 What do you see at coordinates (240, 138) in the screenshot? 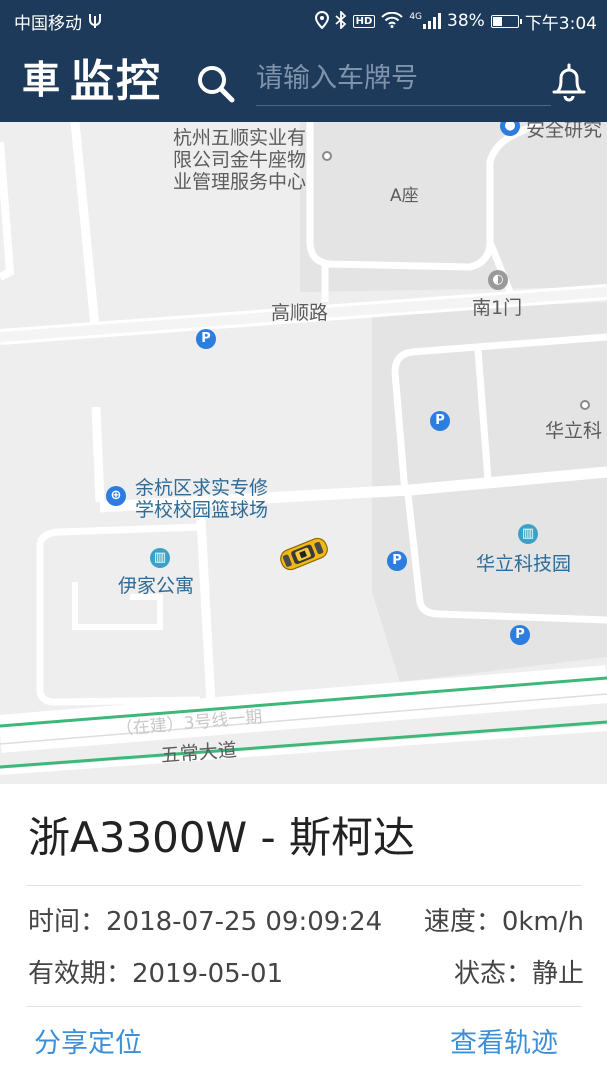
I see `map-label-company-line1: 杭州五顺实业有` at bounding box center [240, 138].